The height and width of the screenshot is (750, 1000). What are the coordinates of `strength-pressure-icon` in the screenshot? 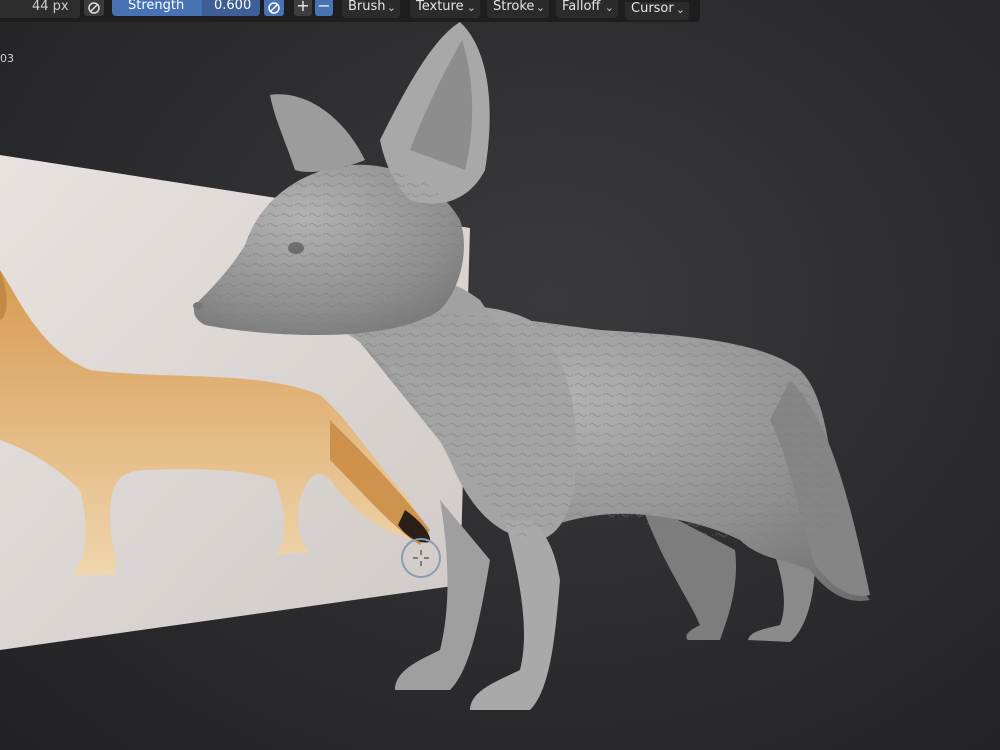 It's located at (274, 8).